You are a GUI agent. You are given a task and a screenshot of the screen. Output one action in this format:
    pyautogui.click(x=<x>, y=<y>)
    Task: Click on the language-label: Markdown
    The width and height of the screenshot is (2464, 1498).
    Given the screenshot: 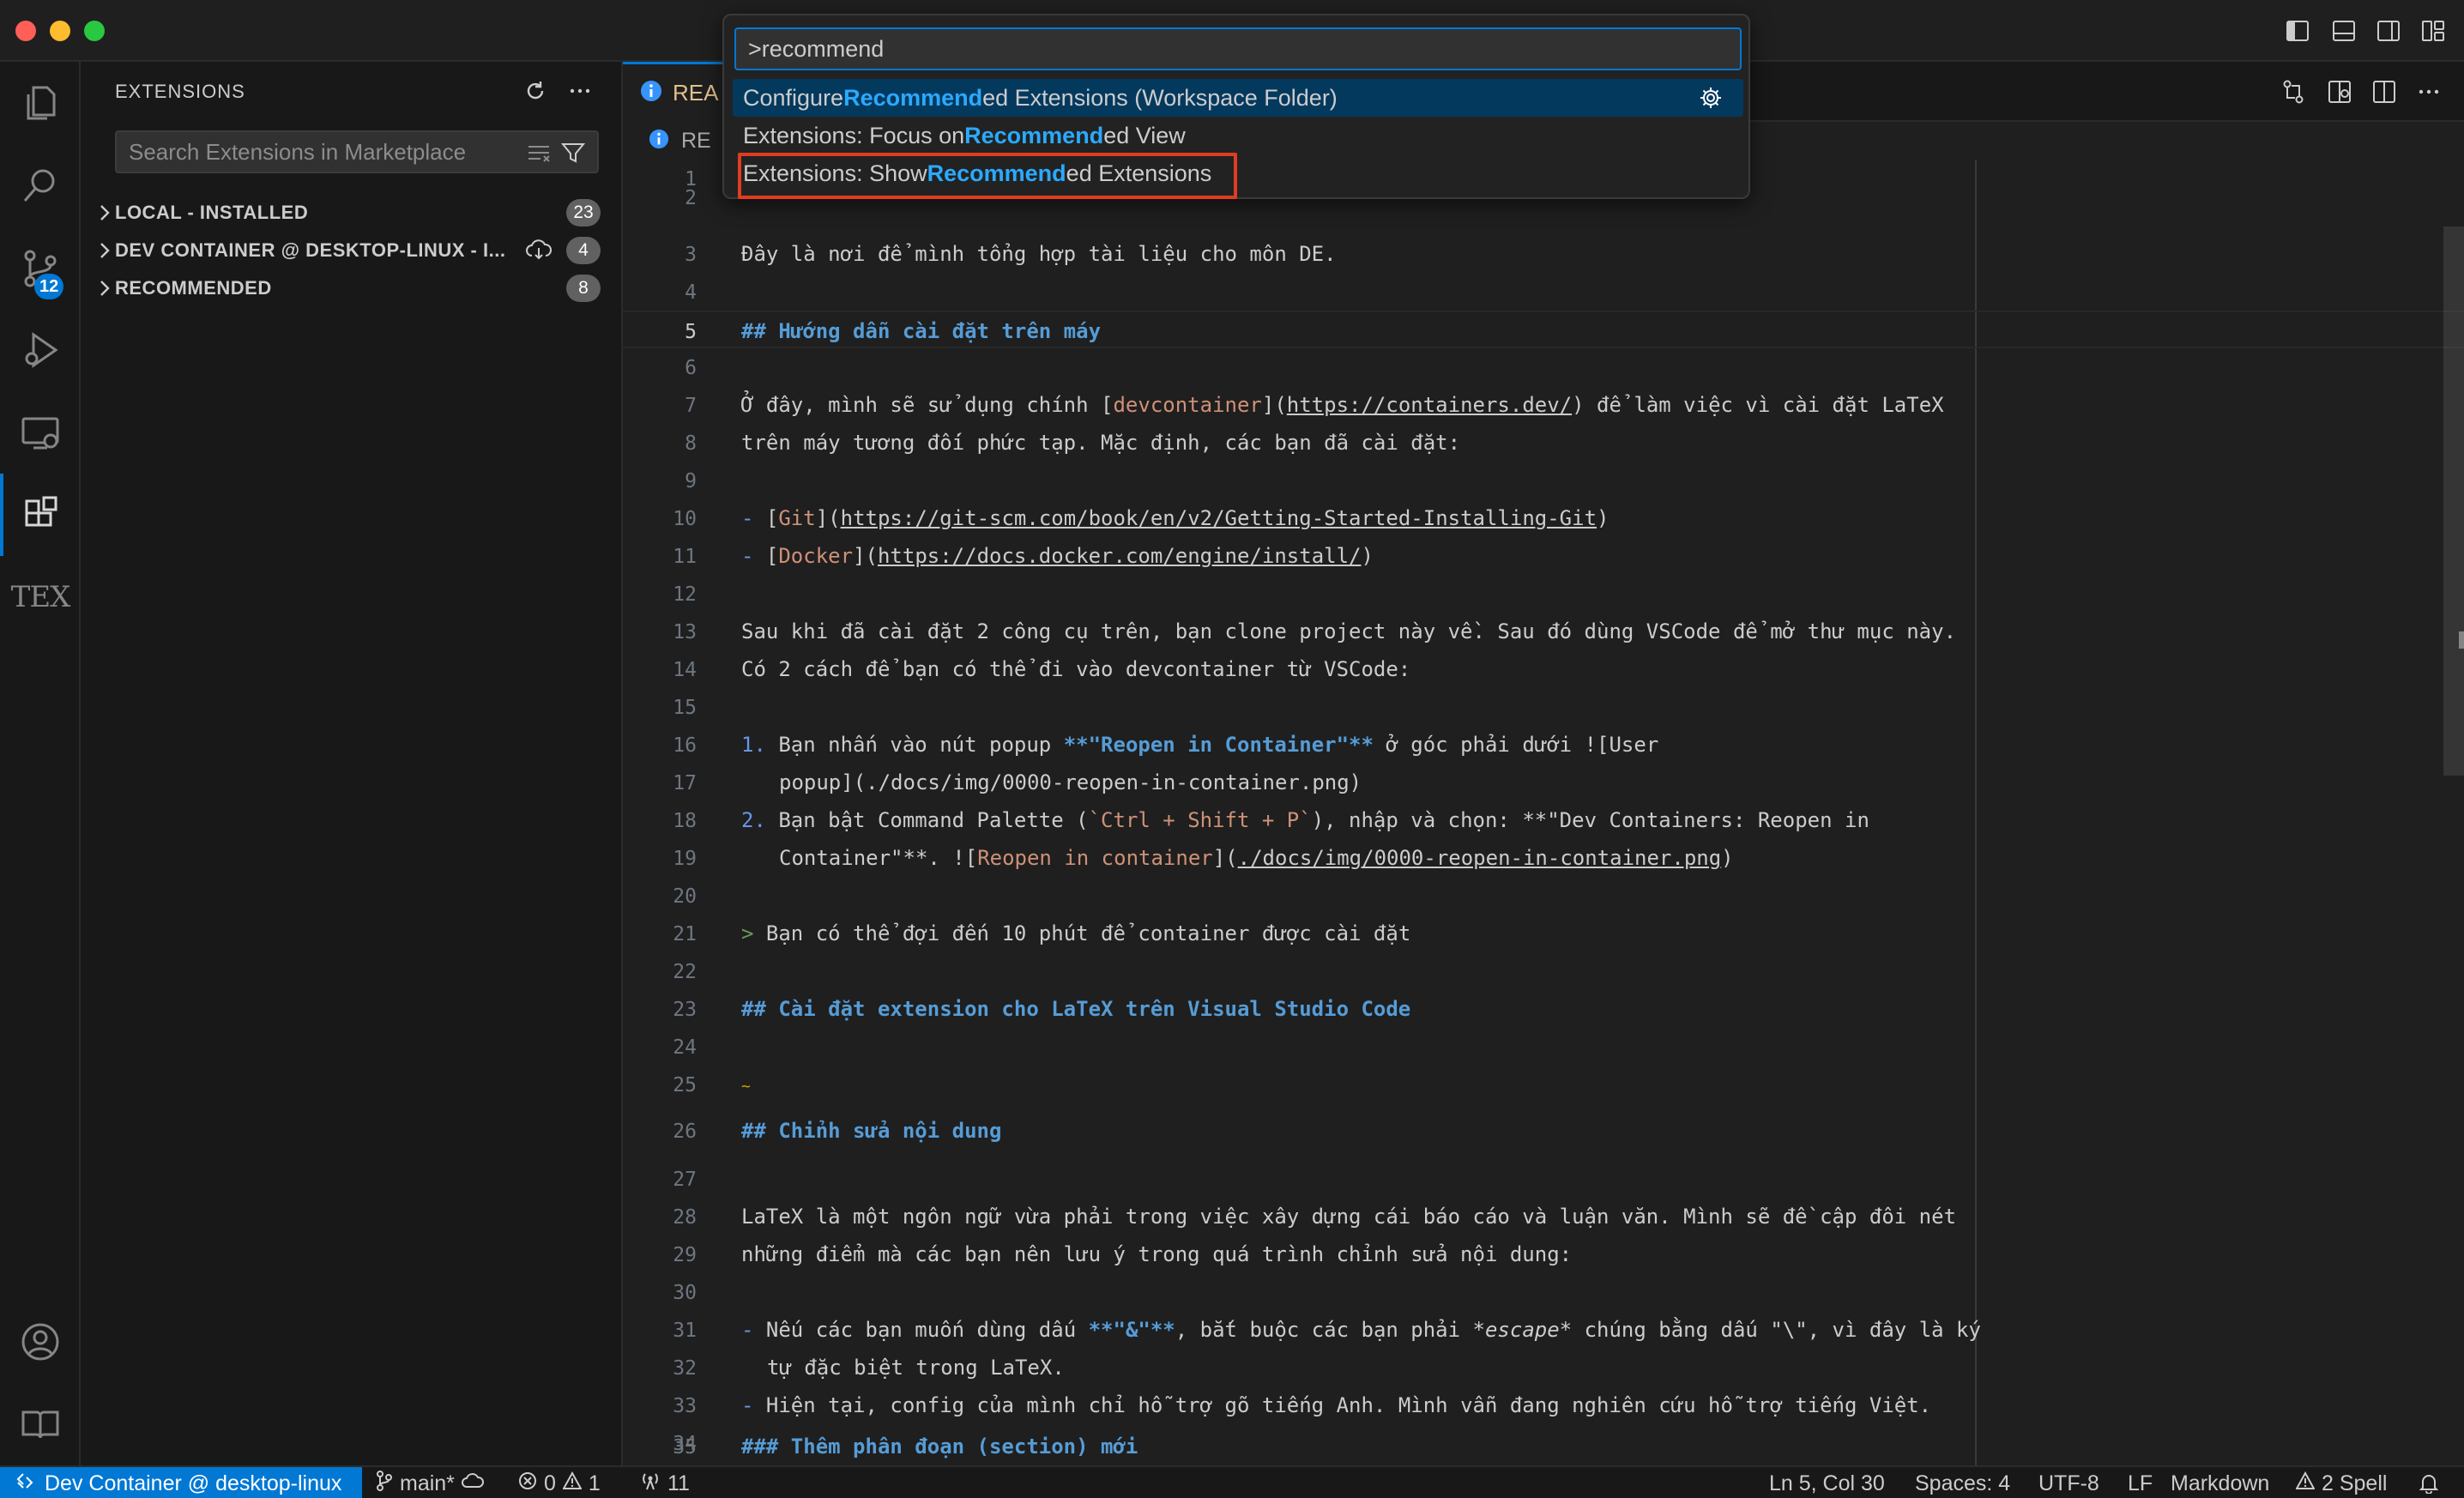 What is the action you would take?
    pyautogui.click(x=2220, y=1483)
    